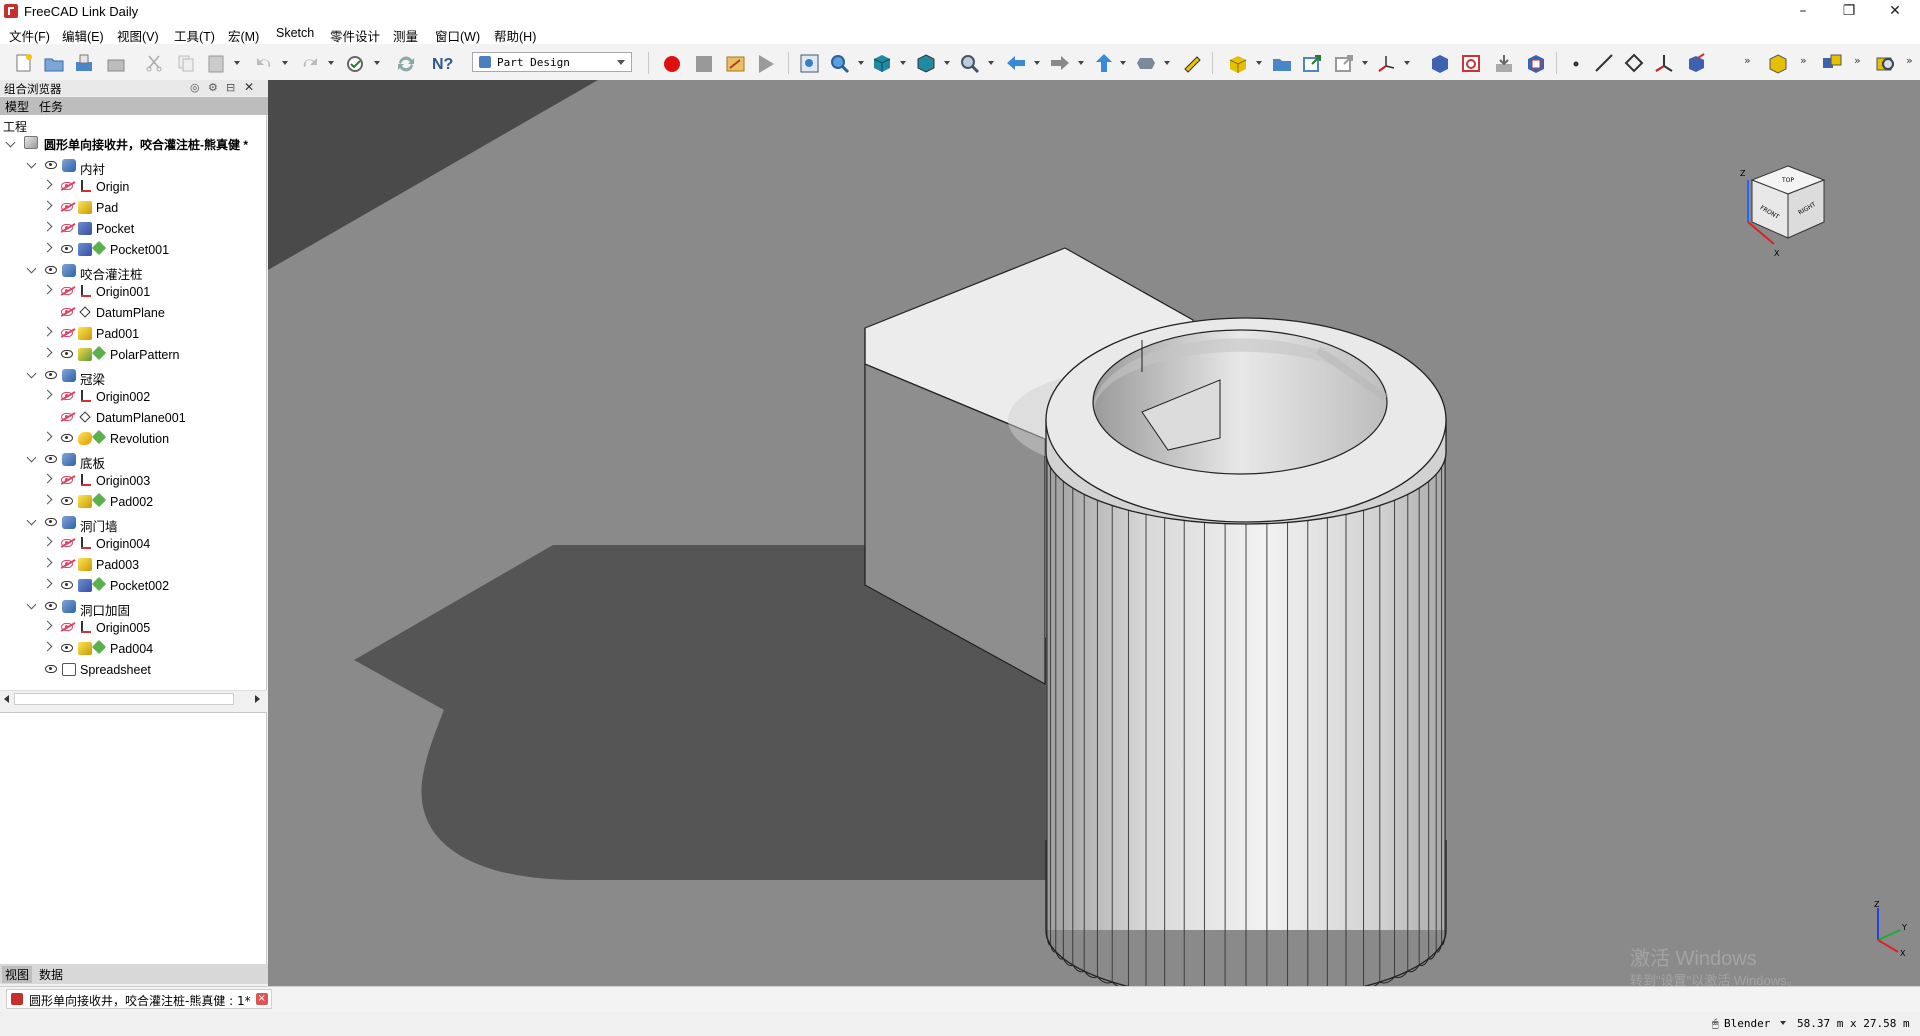 The image size is (1920, 1036). I want to click on navigation-style: Blender, so click(1747, 1023).